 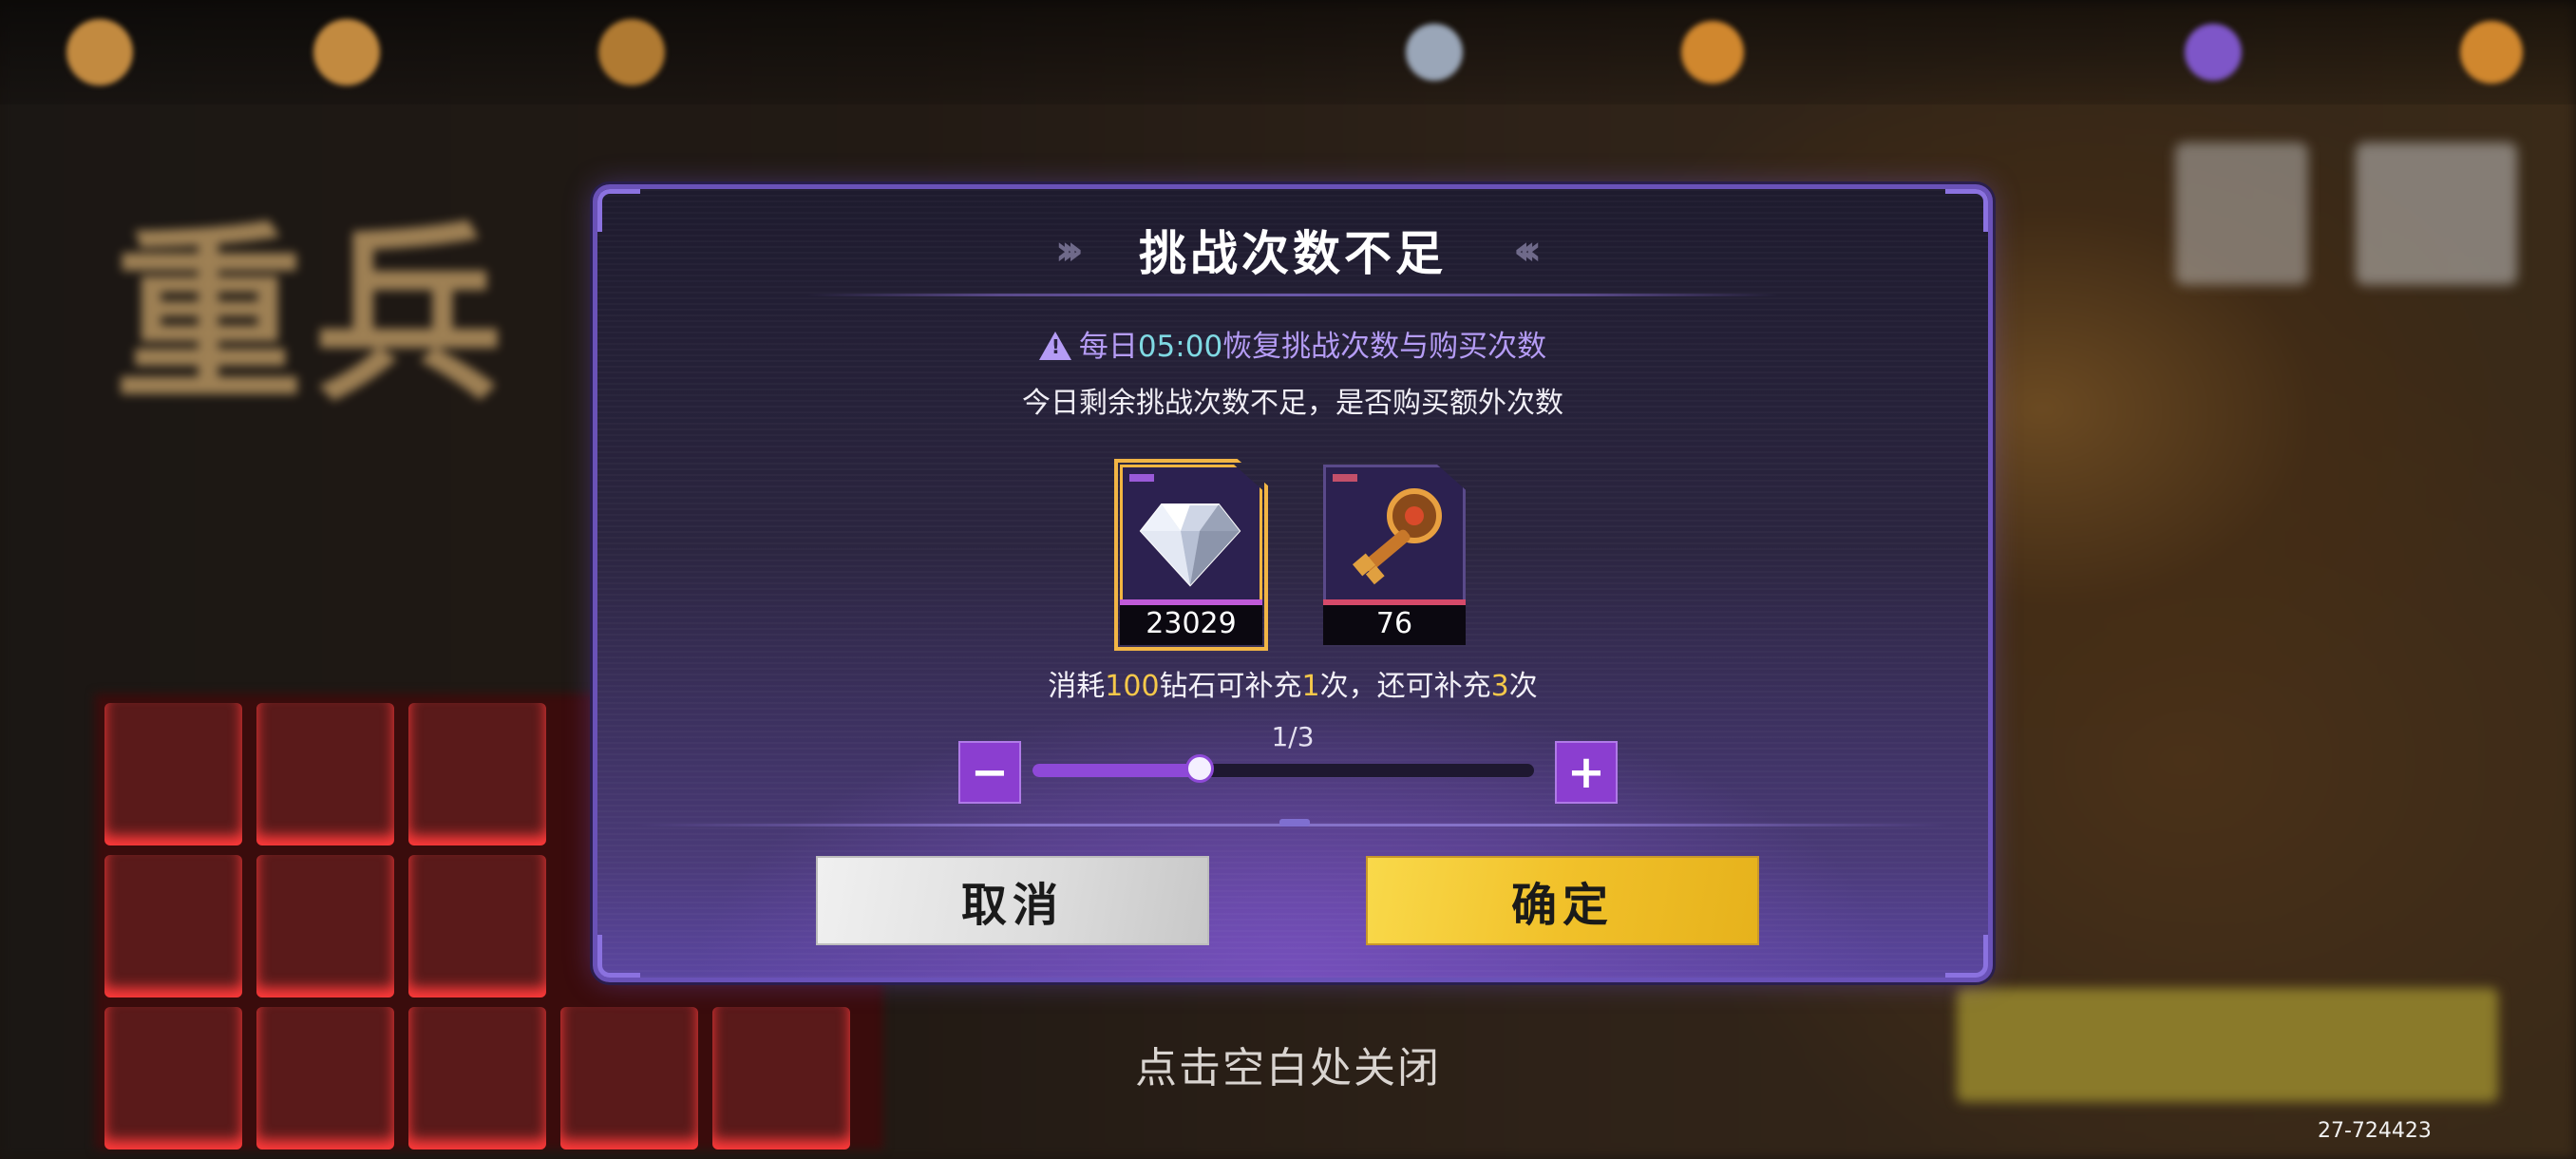 What do you see at coordinates (2241, 213) in the screenshot?
I see `background-box-icon` at bounding box center [2241, 213].